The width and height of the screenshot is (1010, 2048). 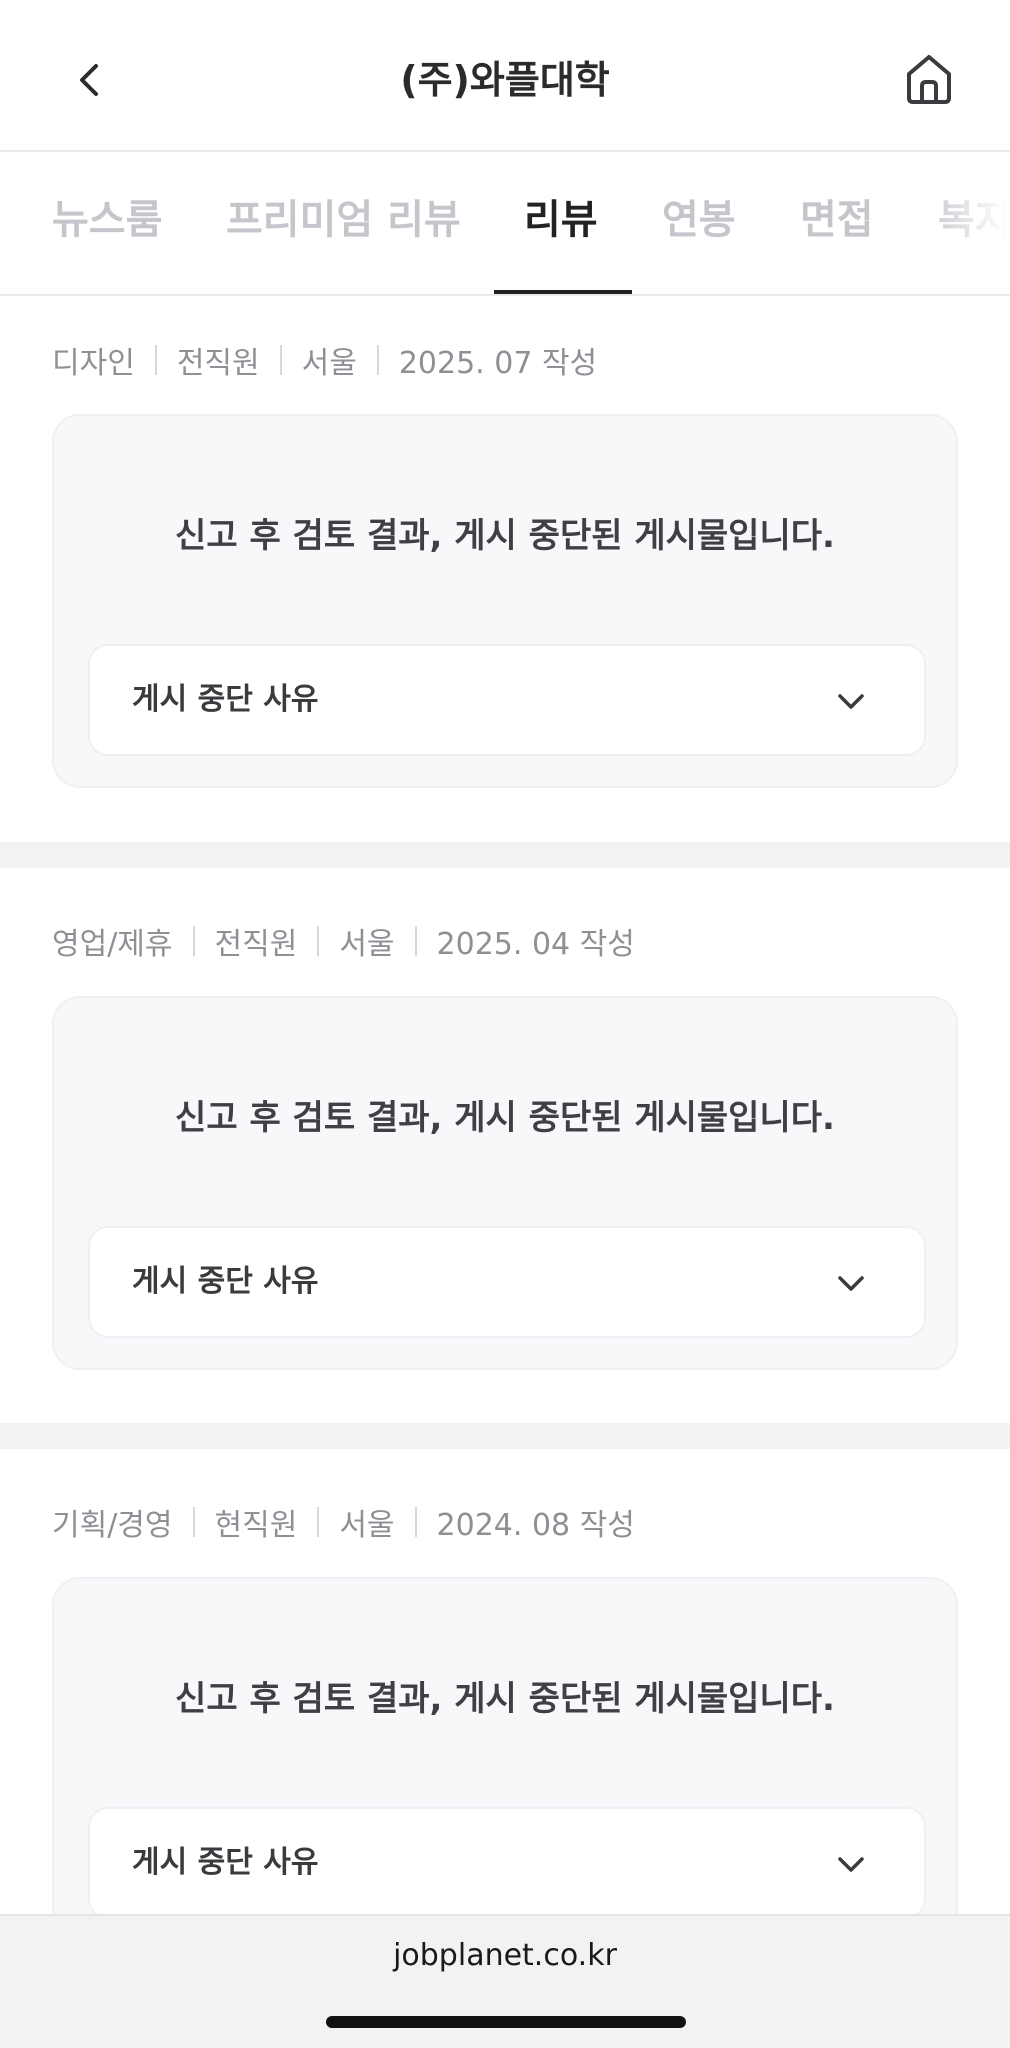 I want to click on home-icon, so click(x=929, y=79).